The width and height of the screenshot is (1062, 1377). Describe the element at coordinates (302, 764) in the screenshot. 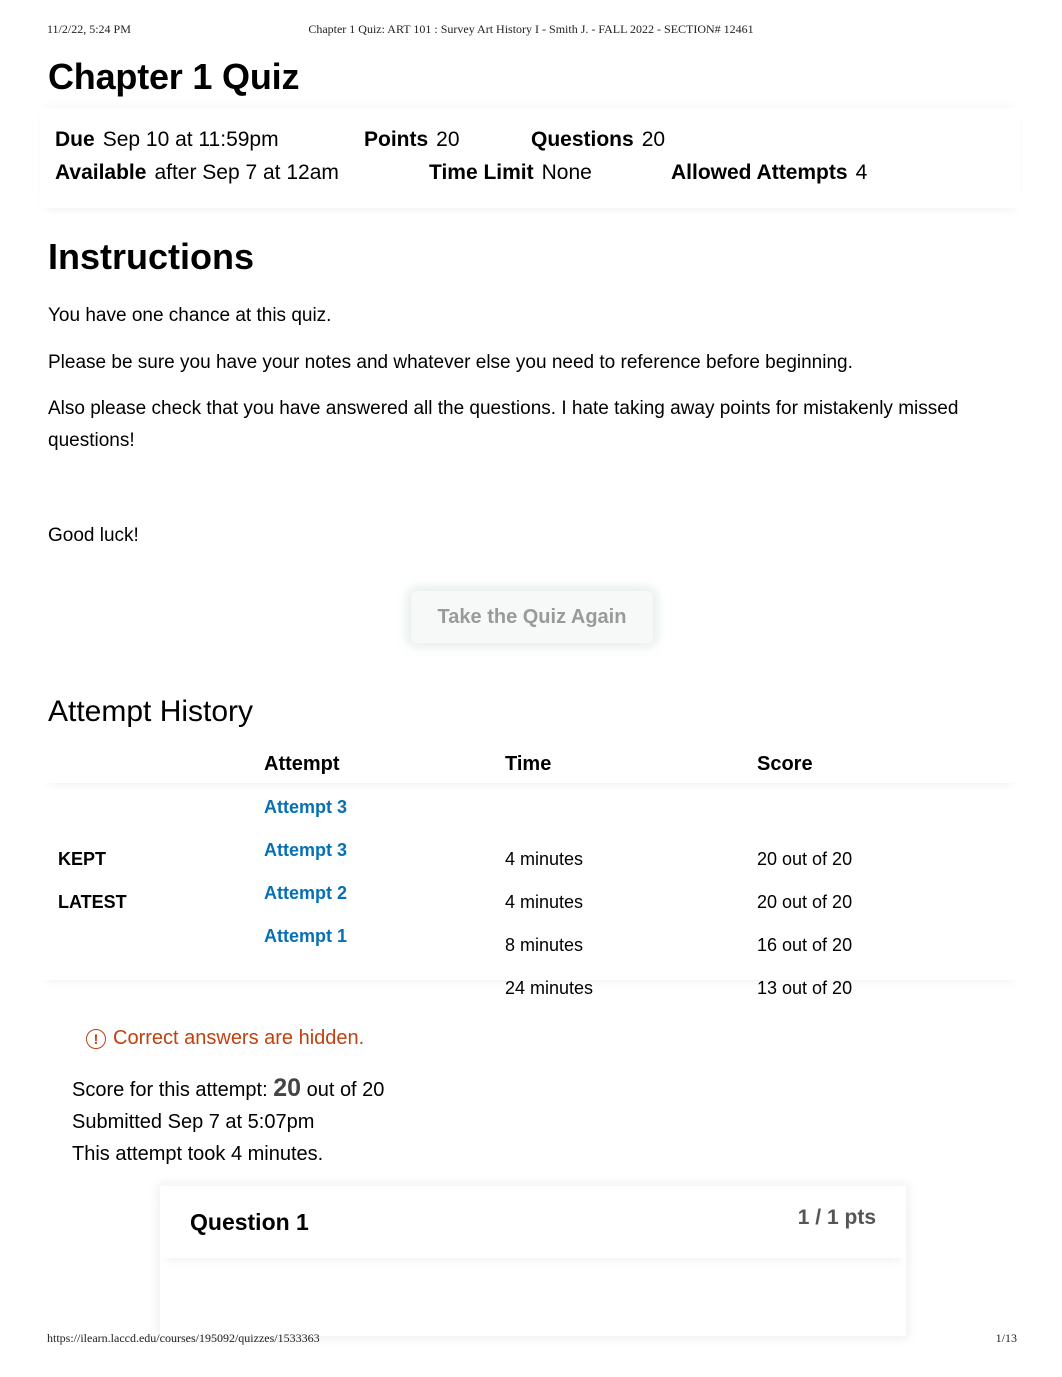

I see `column-header-attempt: Attempt` at that location.